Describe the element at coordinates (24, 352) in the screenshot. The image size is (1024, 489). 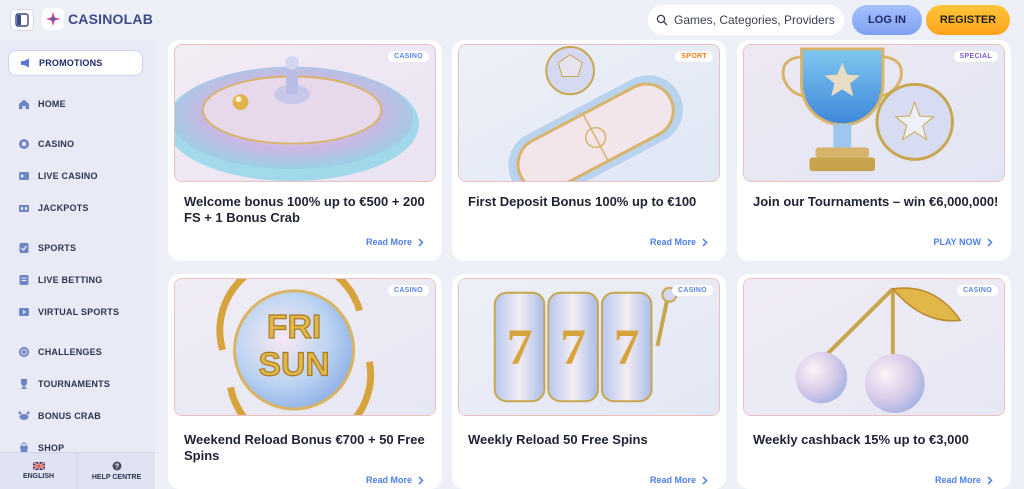
I see `challenges-icon` at that location.